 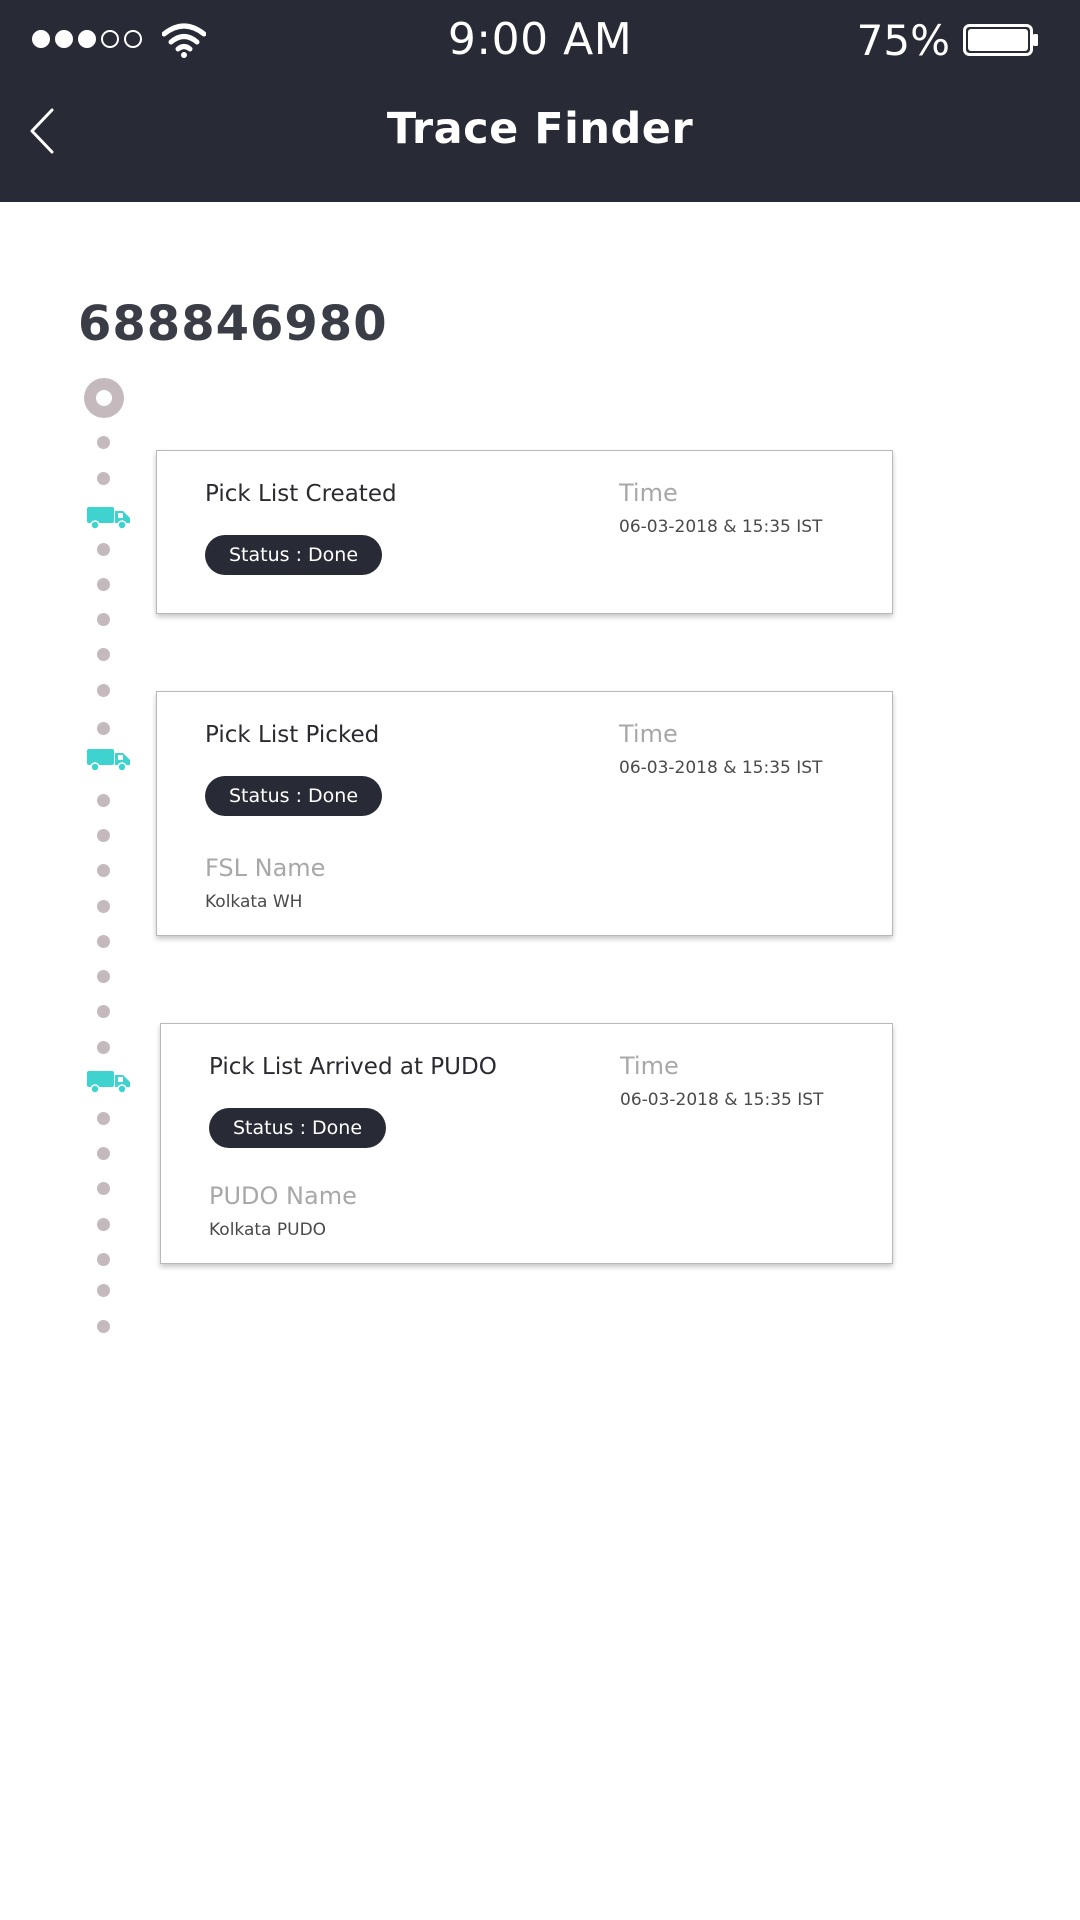 I want to click on pudo-name-value: Kolkata PUDO, so click(x=268, y=1230).